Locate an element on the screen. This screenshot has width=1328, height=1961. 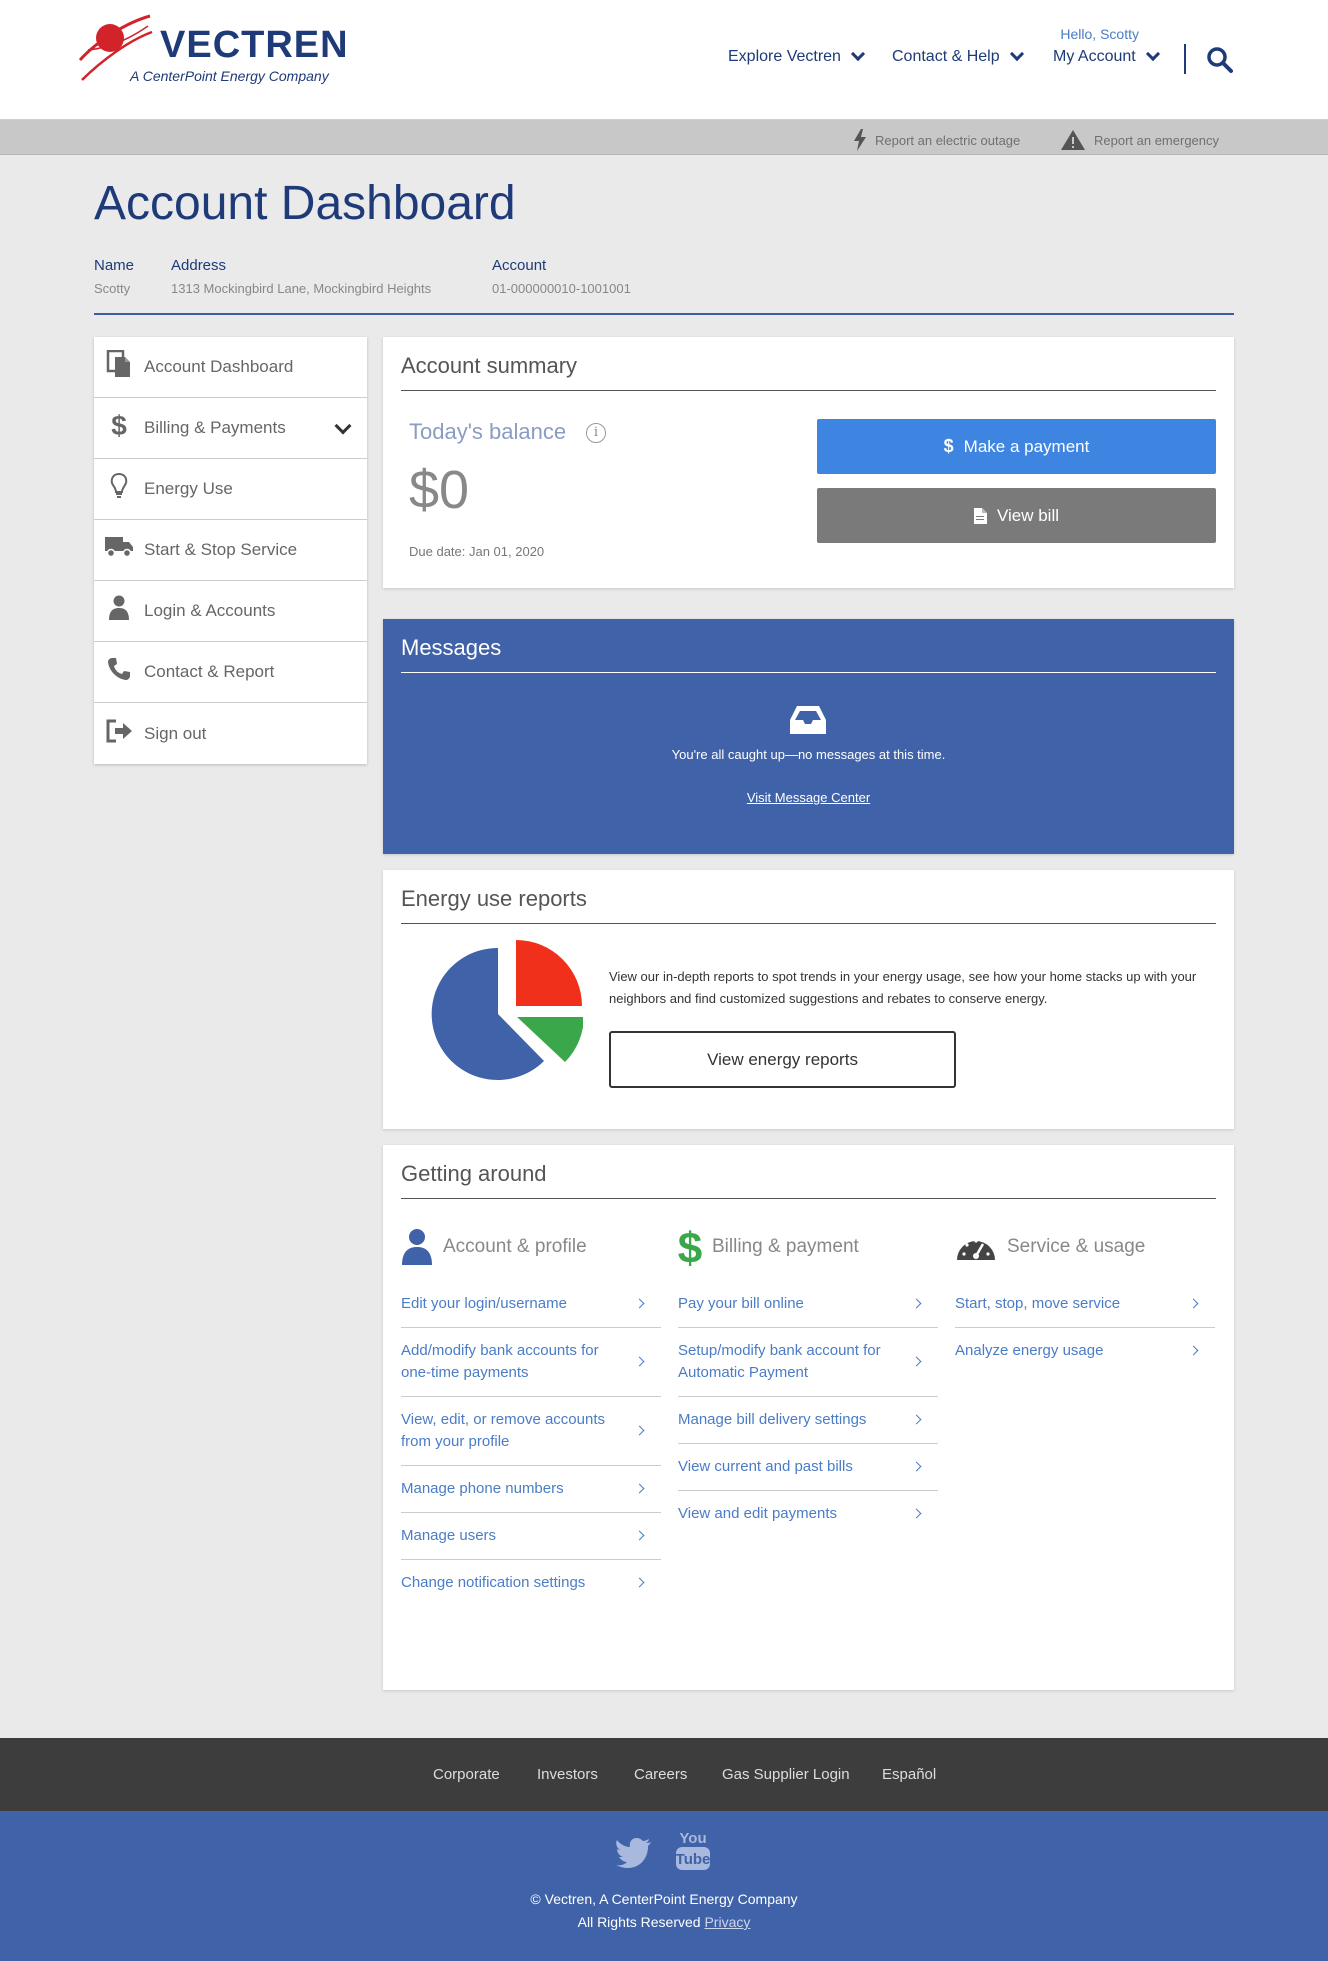
nav-label: Contact & Help is located at coordinates (946, 56).